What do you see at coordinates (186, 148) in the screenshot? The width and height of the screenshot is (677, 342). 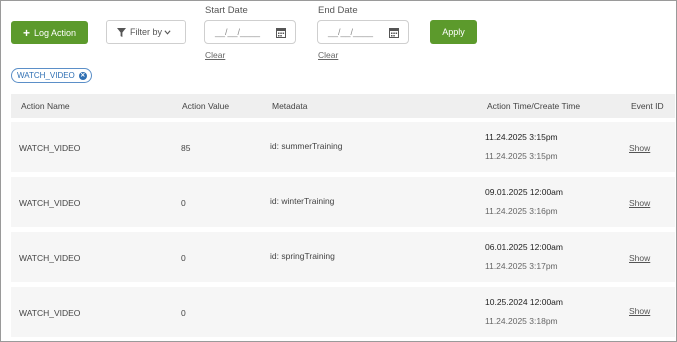 I see `action-value-cell: 85` at bounding box center [186, 148].